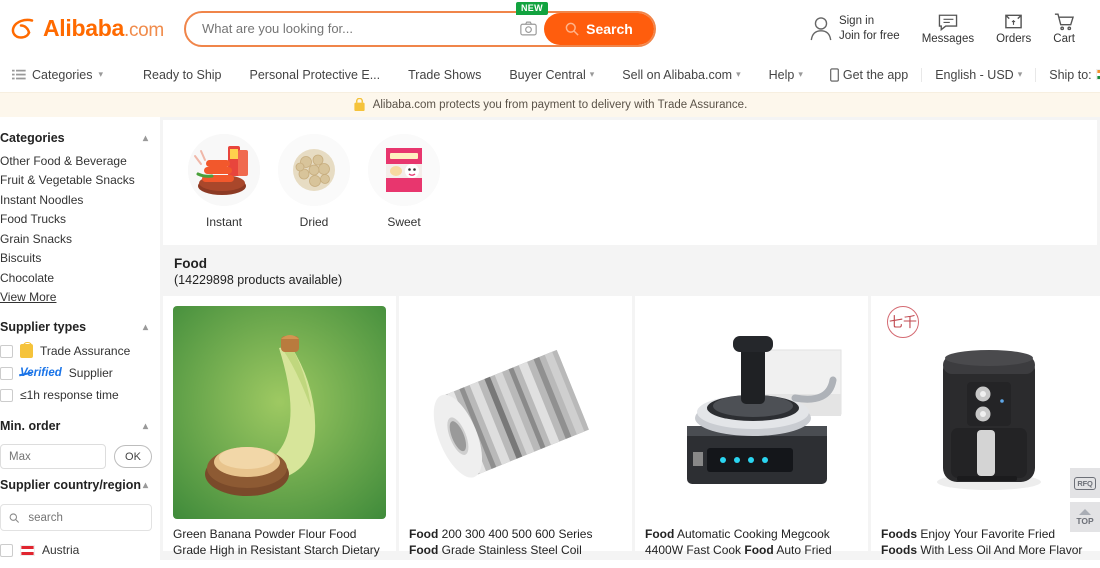  What do you see at coordinates (133, 456) in the screenshot?
I see `min-order-ok-button: OK` at bounding box center [133, 456].